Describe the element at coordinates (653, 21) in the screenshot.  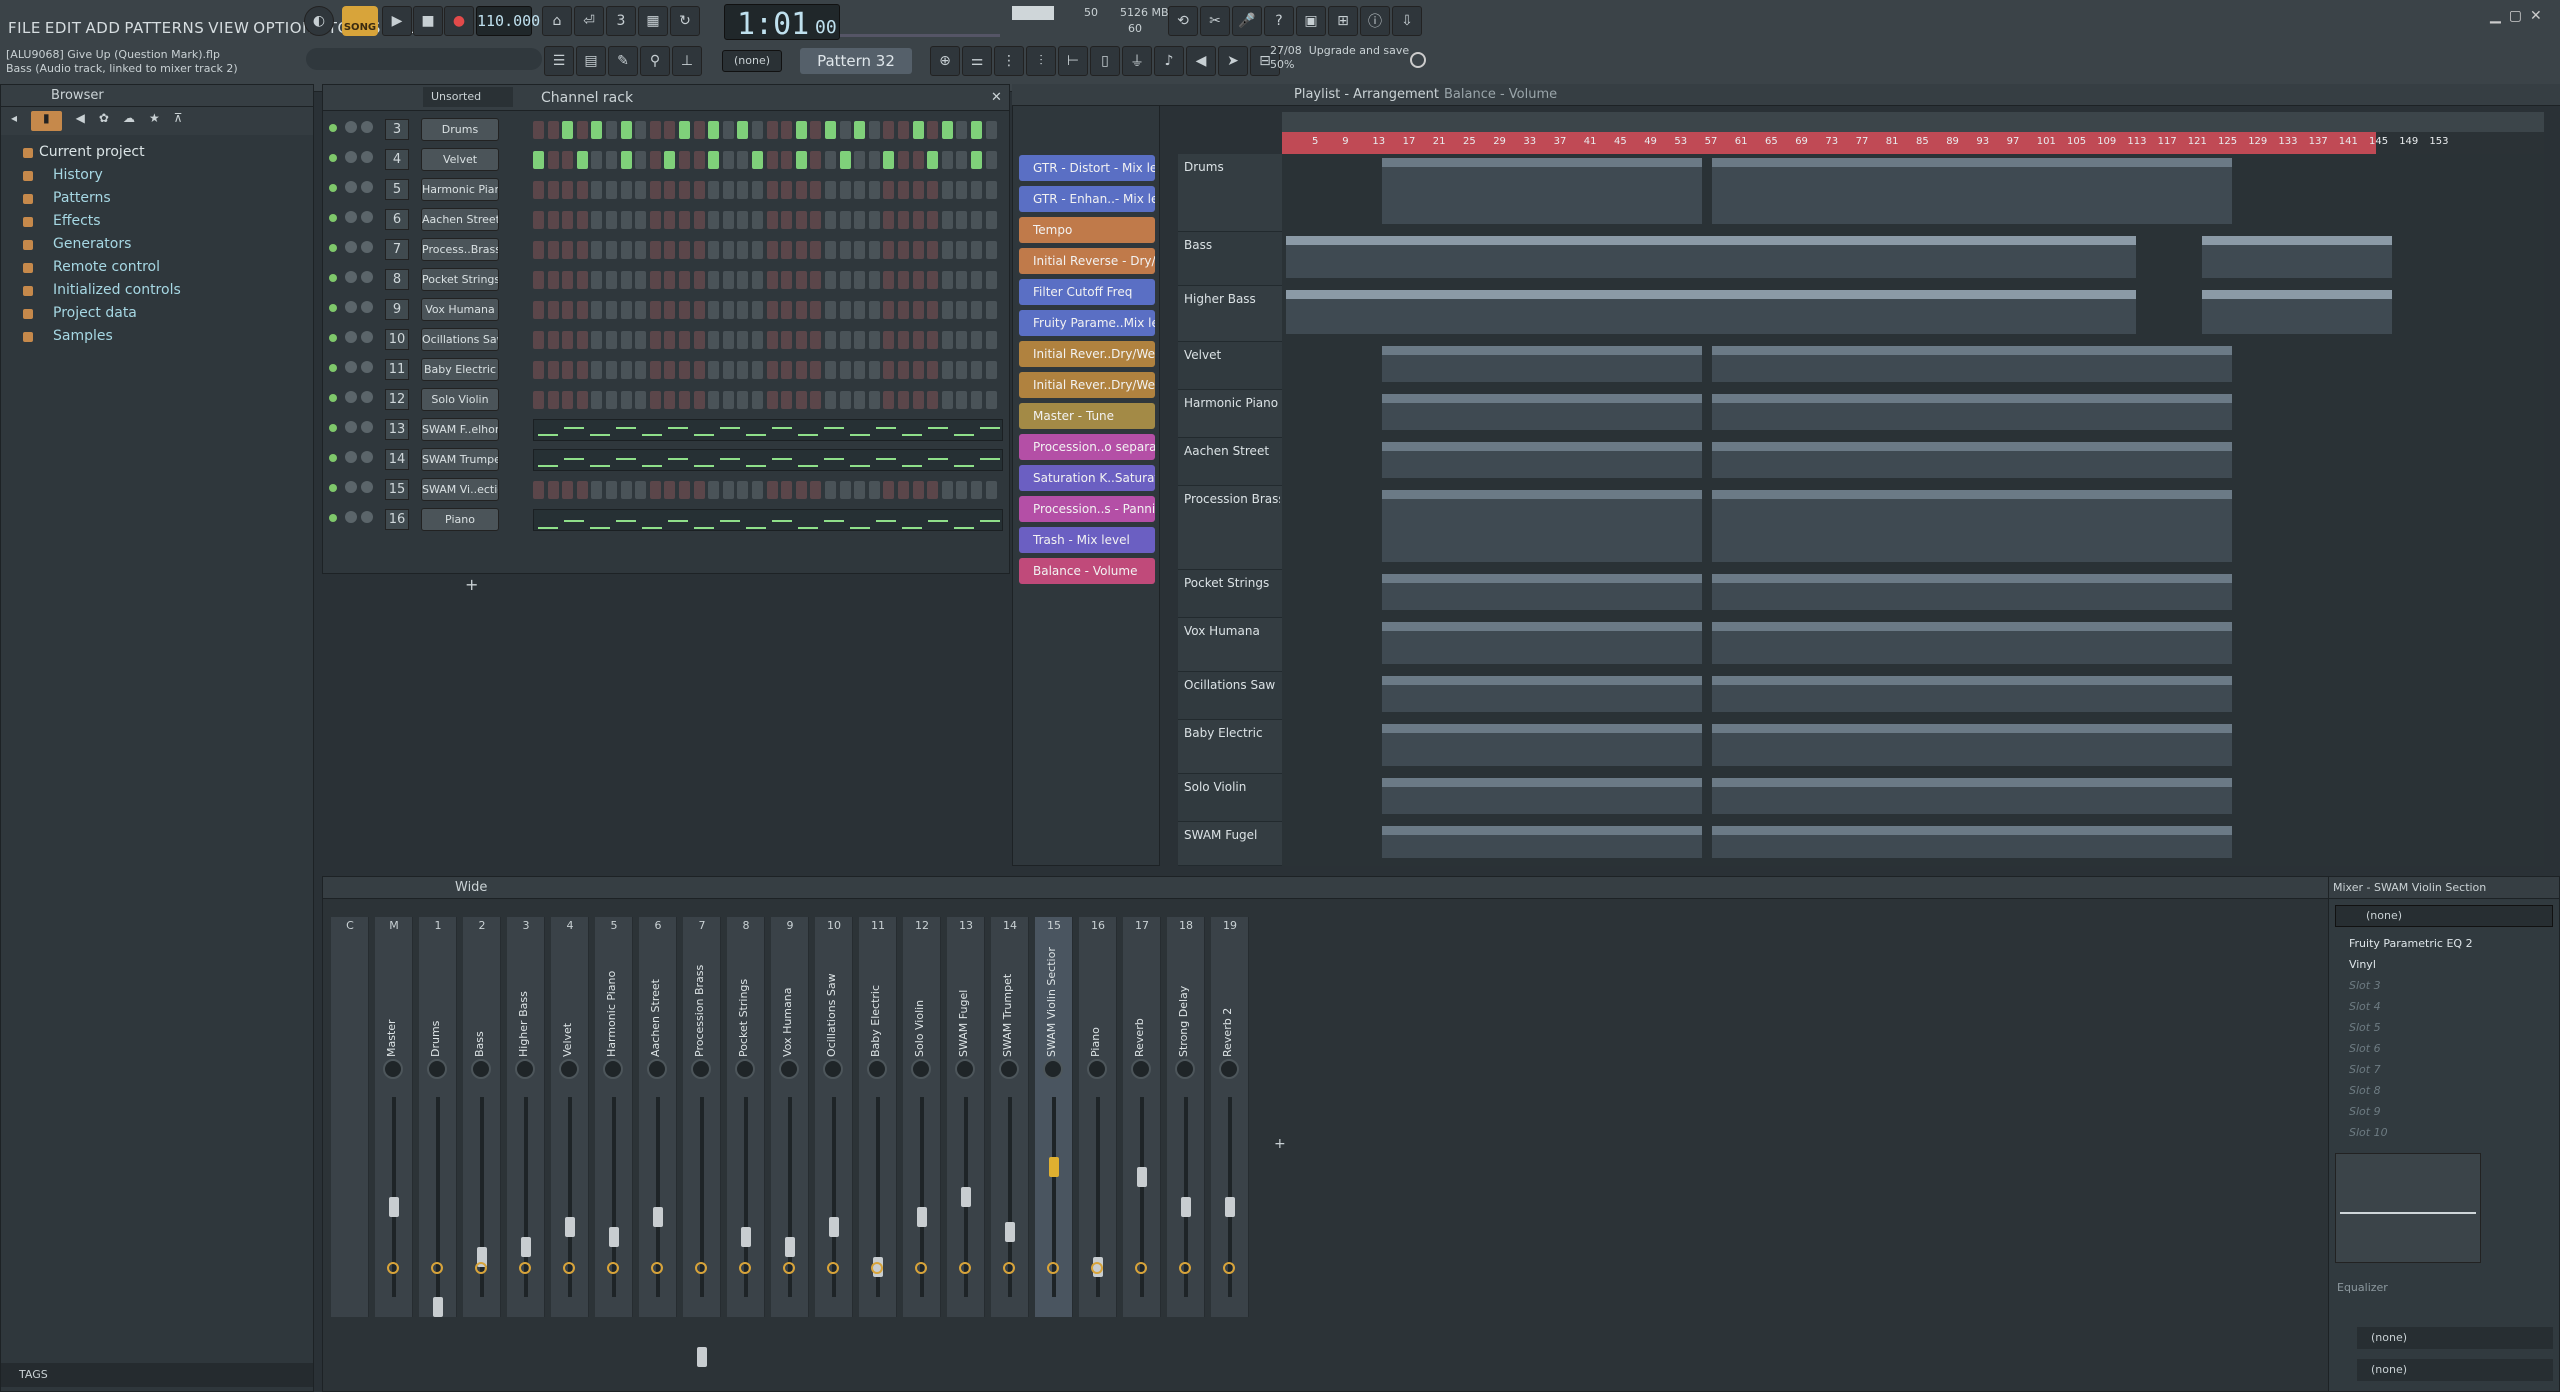
I see `step-edit-icon: ▦` at that location.